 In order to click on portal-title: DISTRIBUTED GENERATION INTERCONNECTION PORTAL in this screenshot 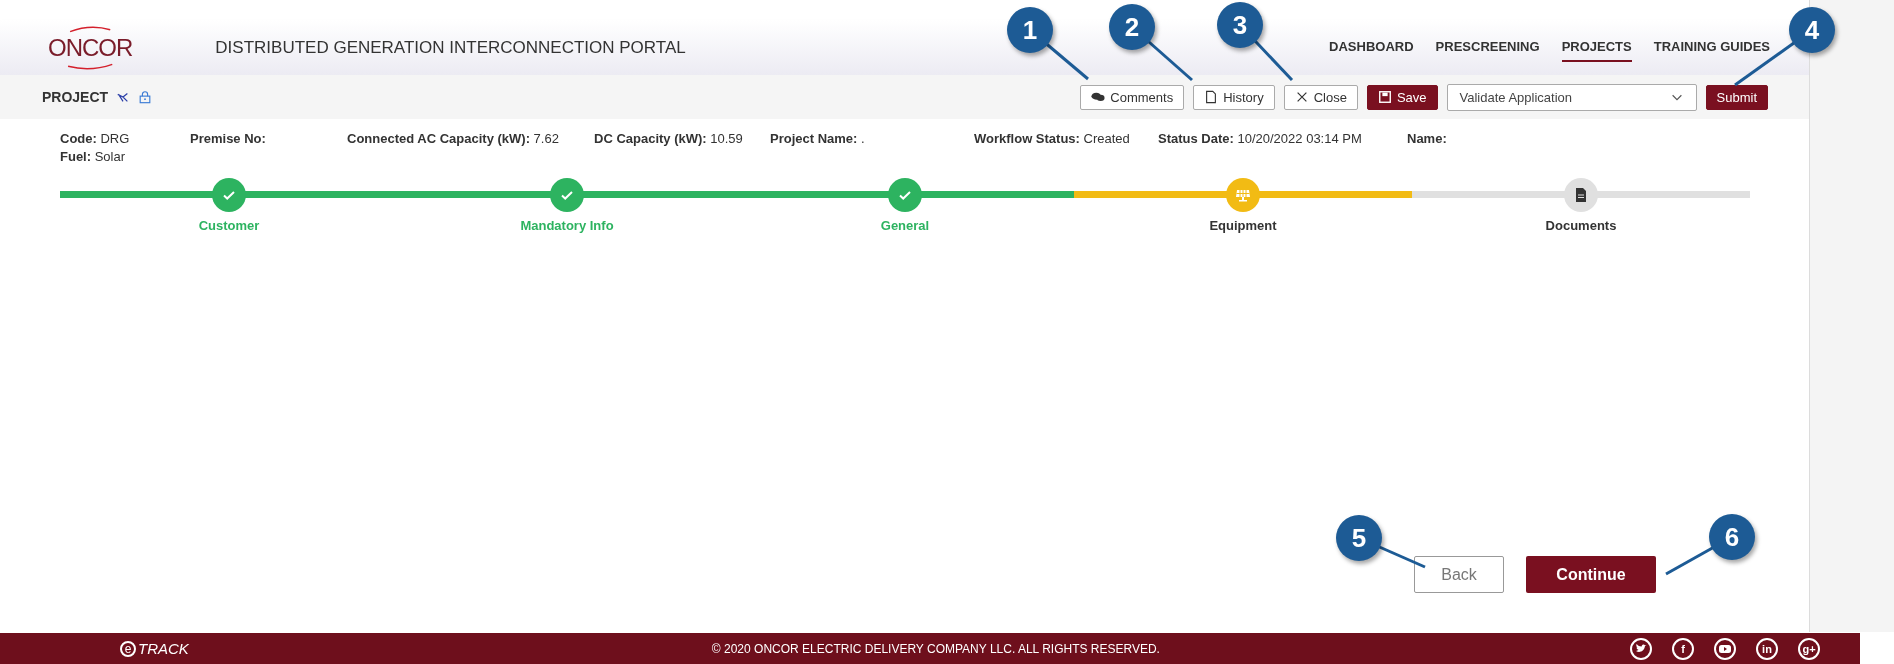, I will do `click(450, 47)`.